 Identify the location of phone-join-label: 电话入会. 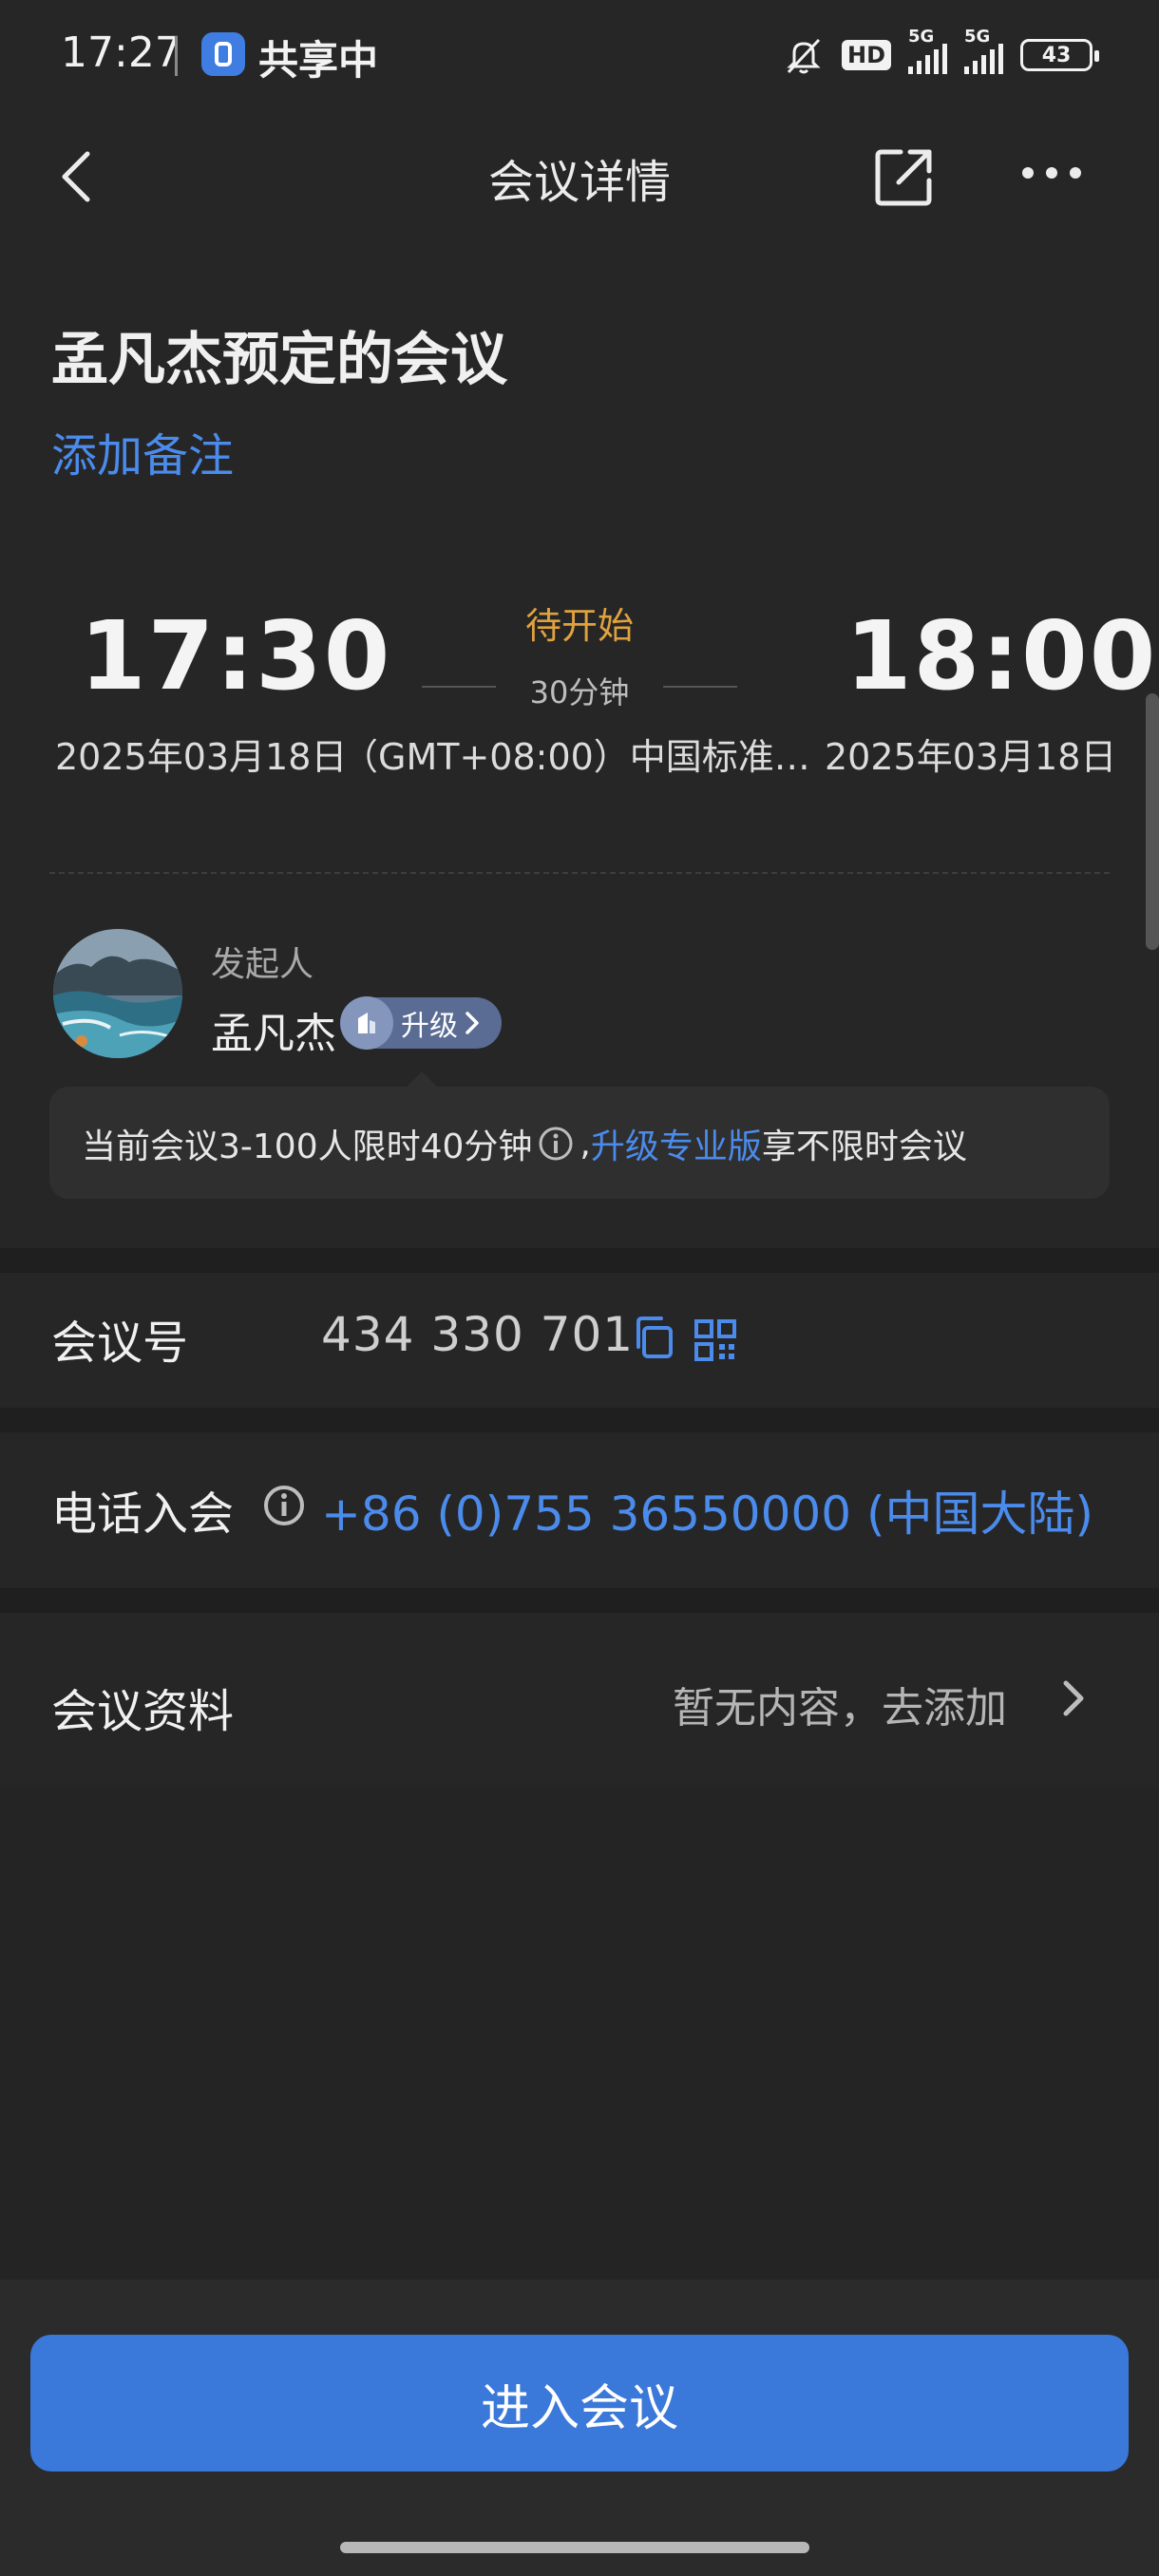
(143, 1514).